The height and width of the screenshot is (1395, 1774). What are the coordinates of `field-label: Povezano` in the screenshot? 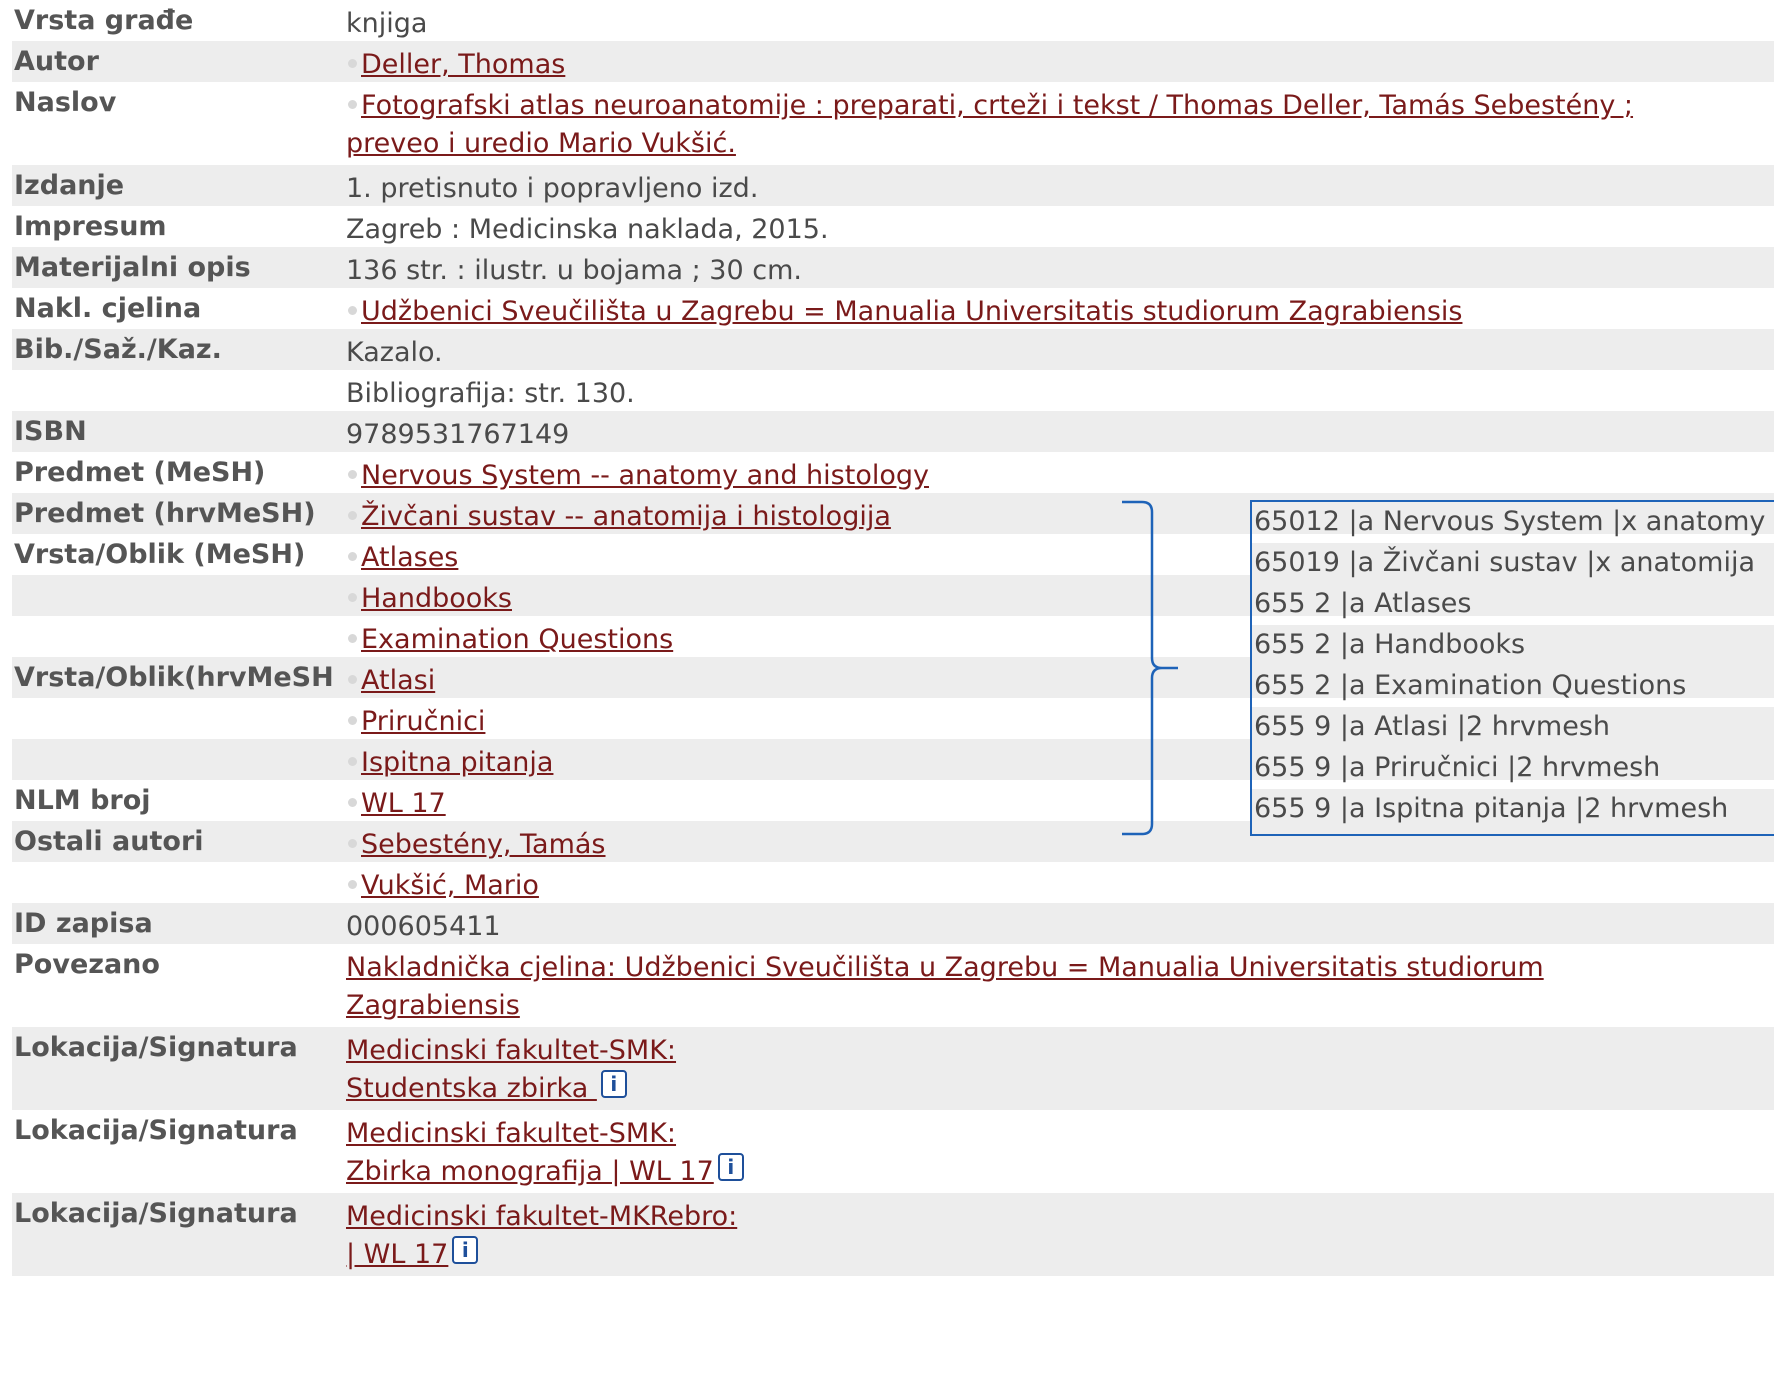 It's located at (87, 964).